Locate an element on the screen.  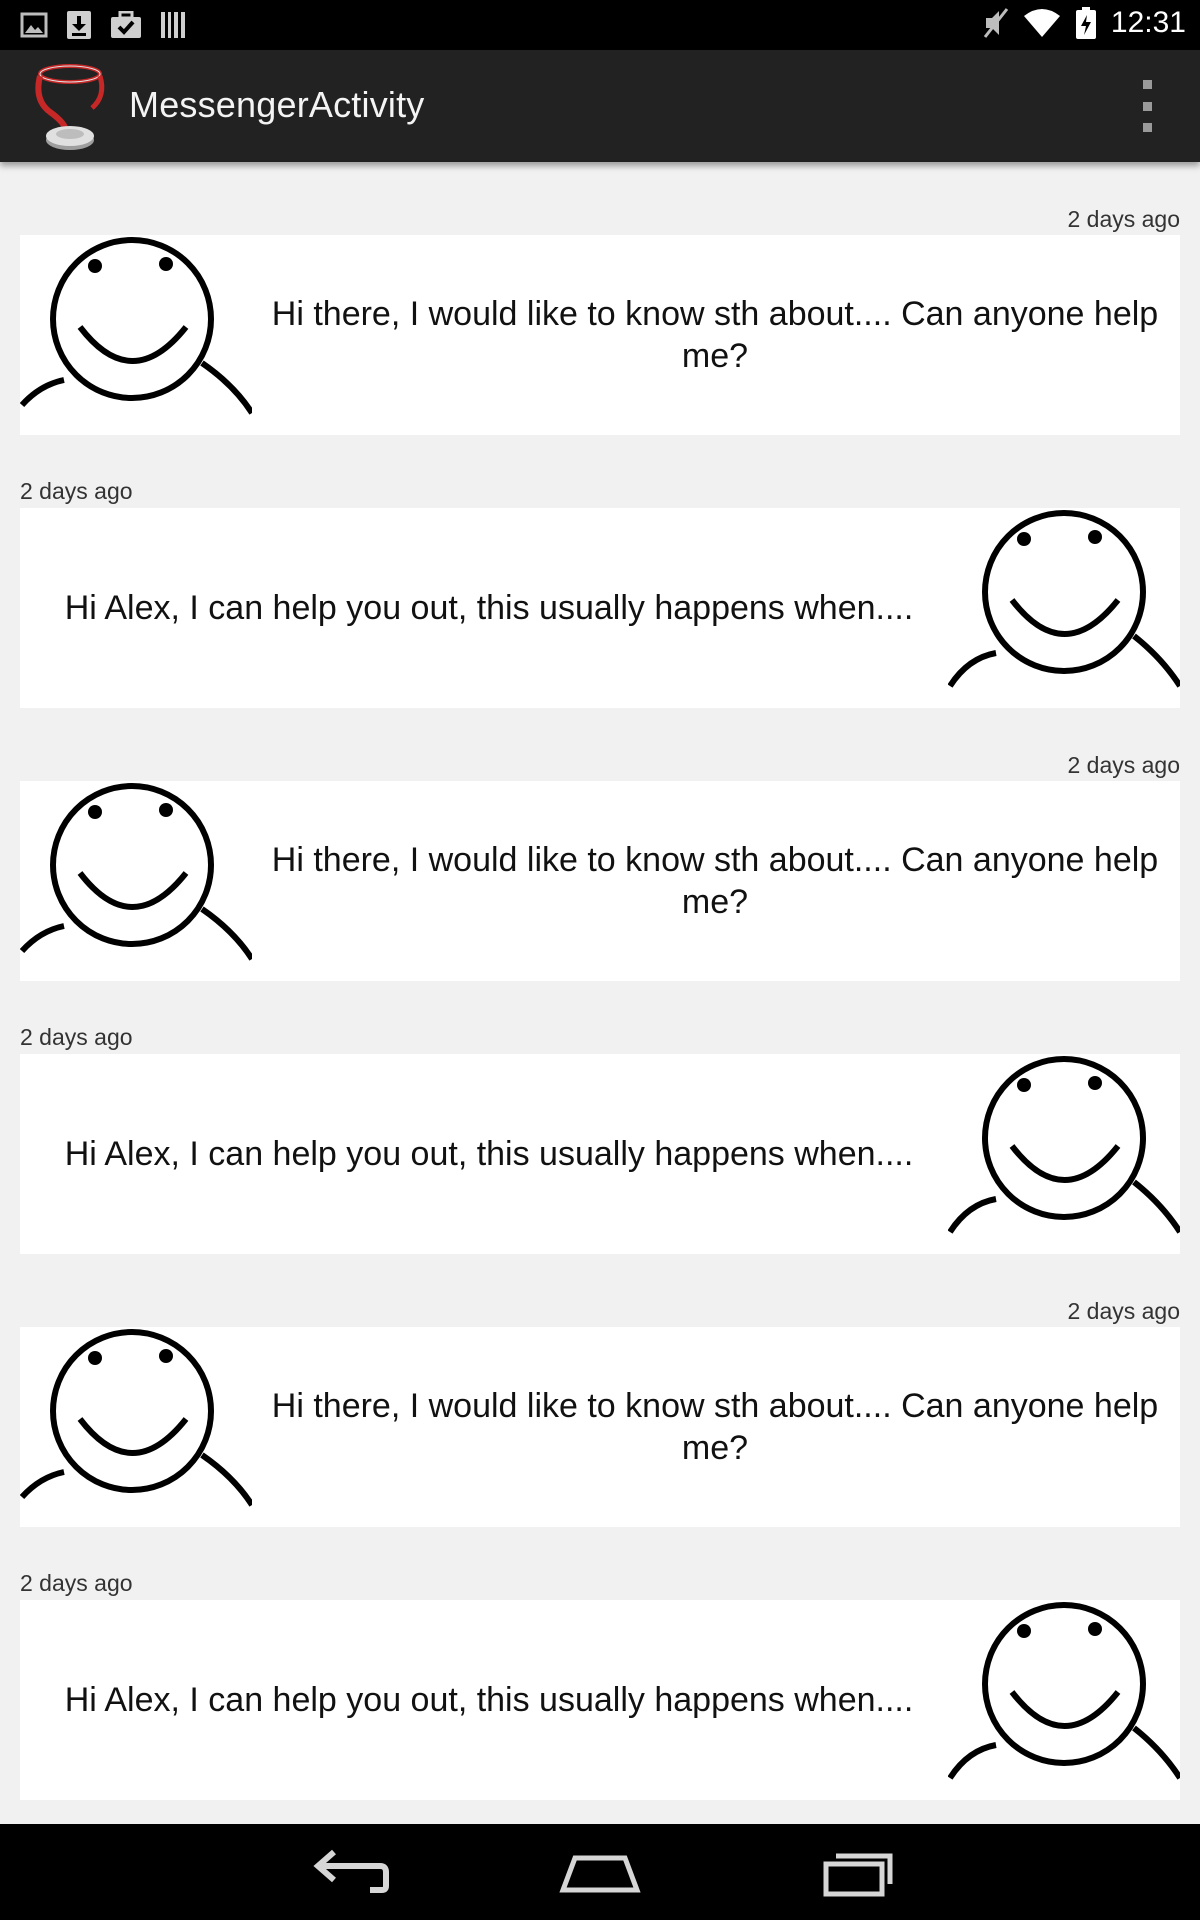
recent-apps-icon is located at coordinates (857, 1872).